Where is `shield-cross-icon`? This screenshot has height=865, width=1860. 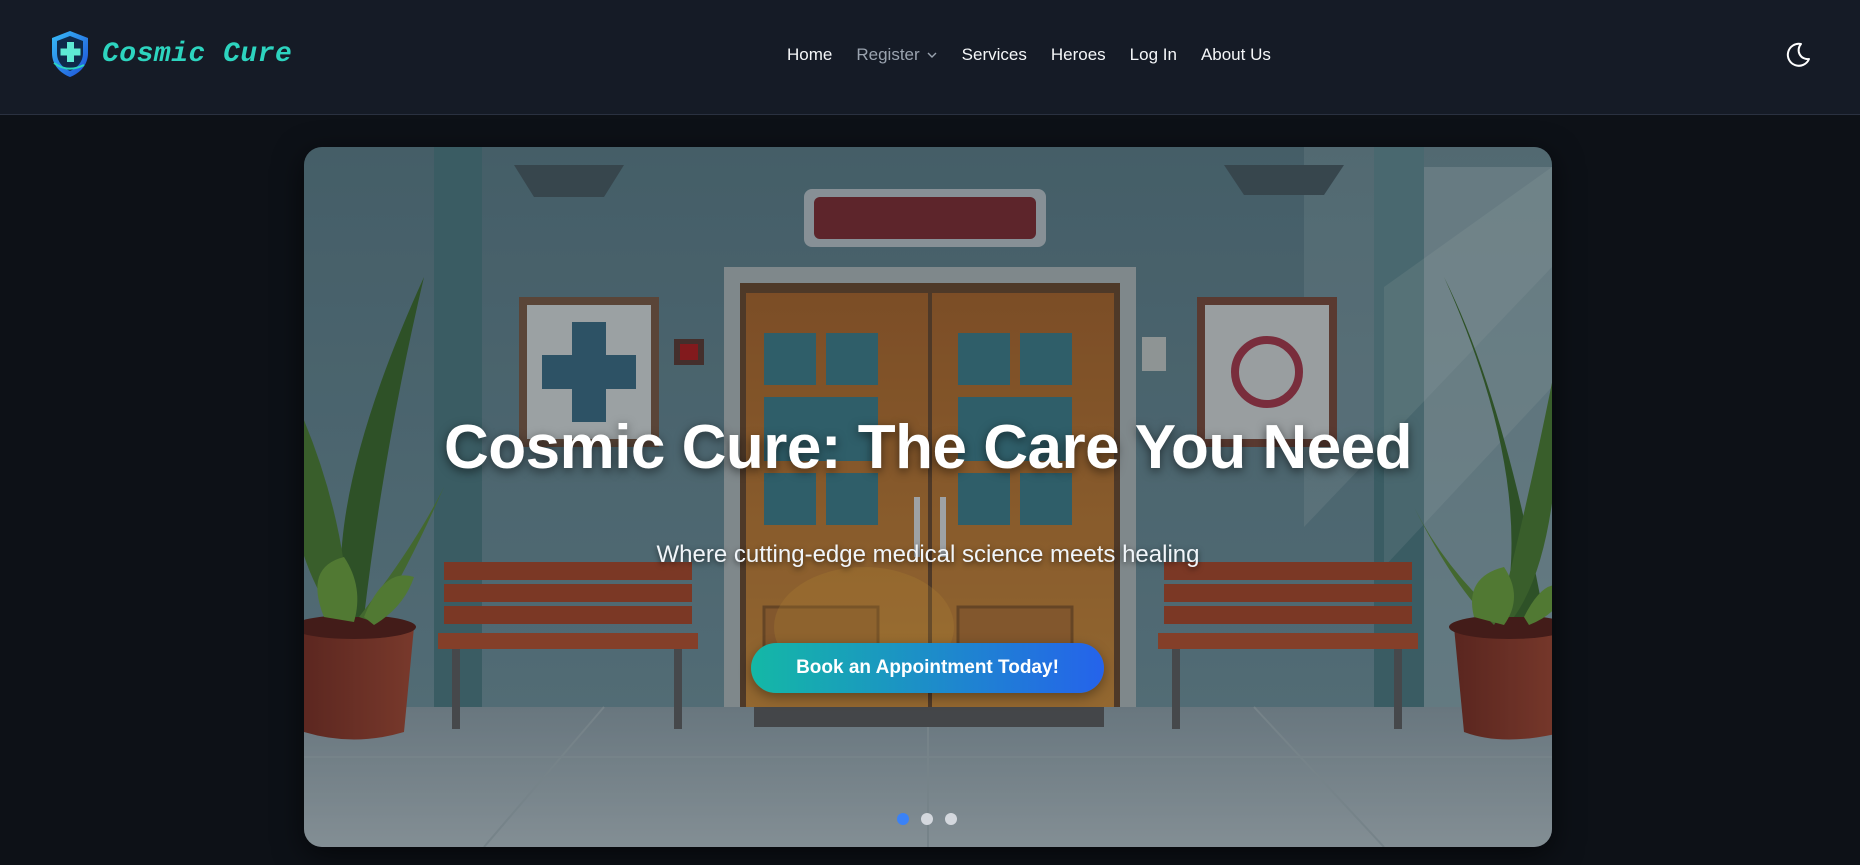
shield-cross-icon is located at coordinates (70, 54).